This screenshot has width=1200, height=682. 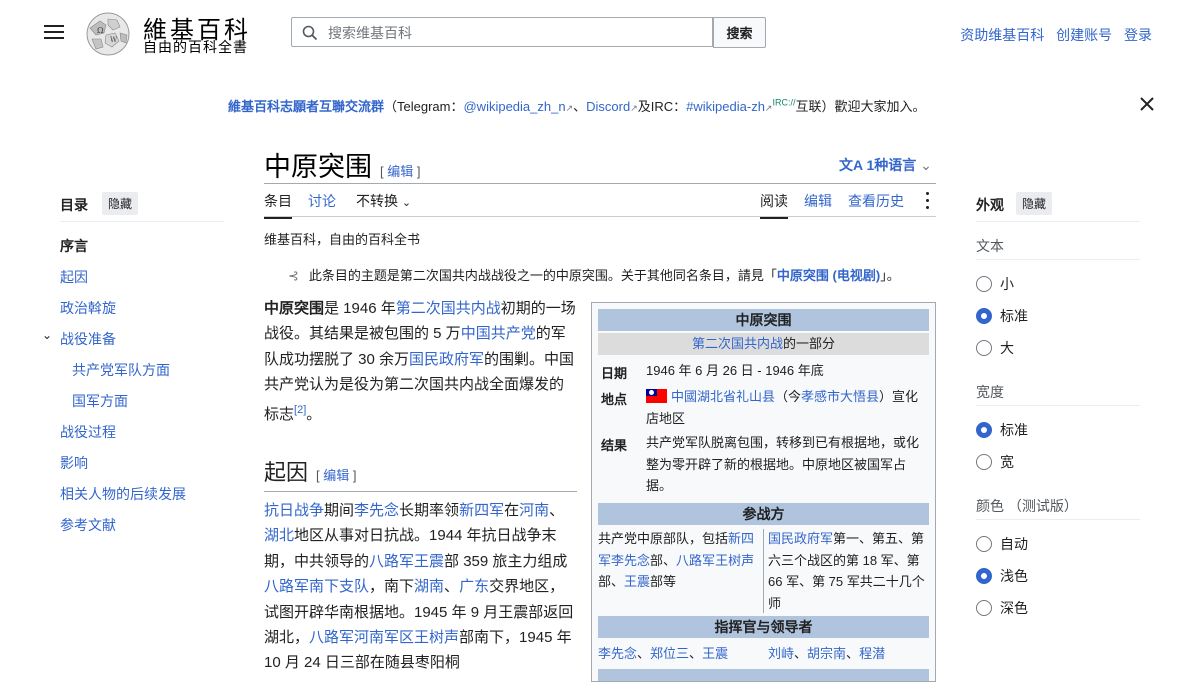 What do you see at coordinates (88, 339) in the screenshot?
I see `toc-item: 战役准备` at bounding box center [88, 339].